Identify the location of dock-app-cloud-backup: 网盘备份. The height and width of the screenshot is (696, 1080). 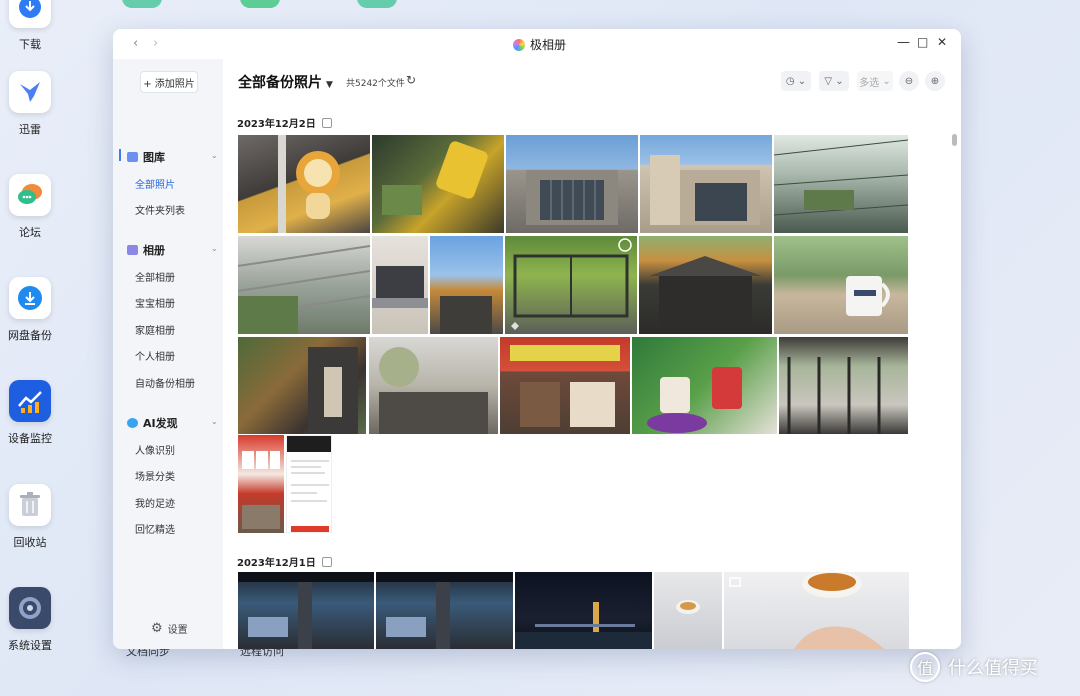
(30, 310).